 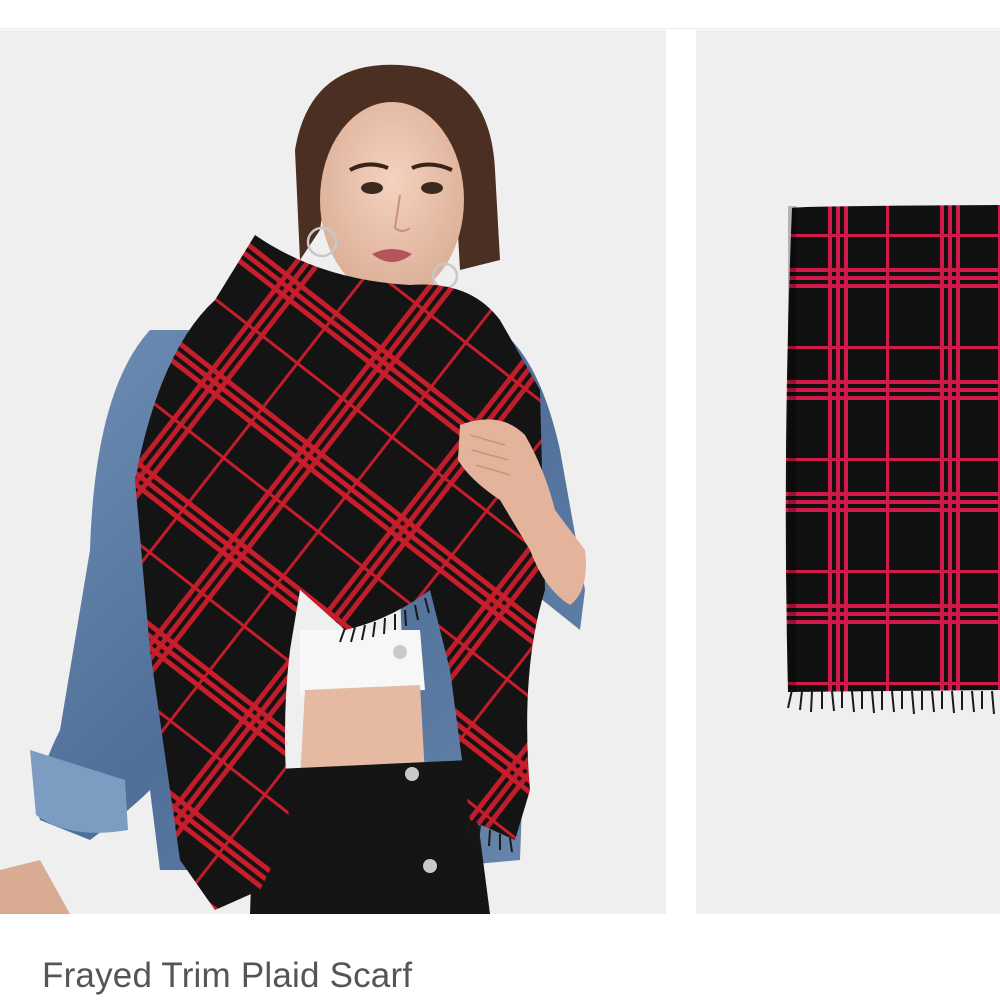 I want to click on top-bar, so click(x=500, y=14).